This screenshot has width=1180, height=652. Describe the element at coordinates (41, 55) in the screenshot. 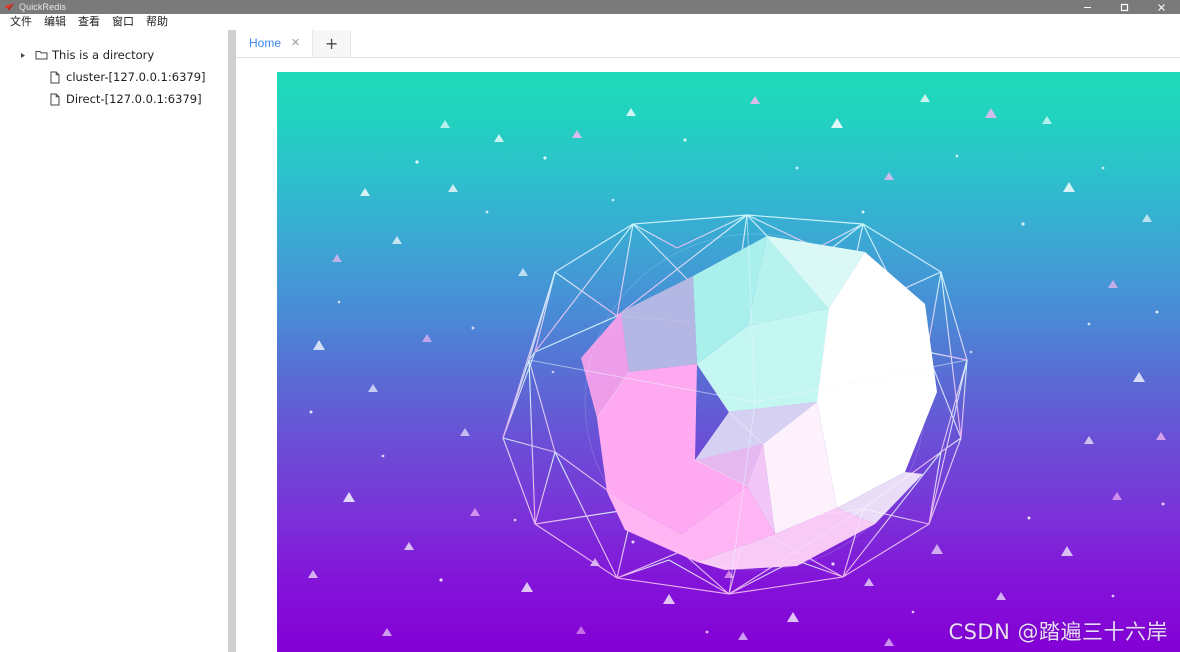

I see `folder-icon` at that location.